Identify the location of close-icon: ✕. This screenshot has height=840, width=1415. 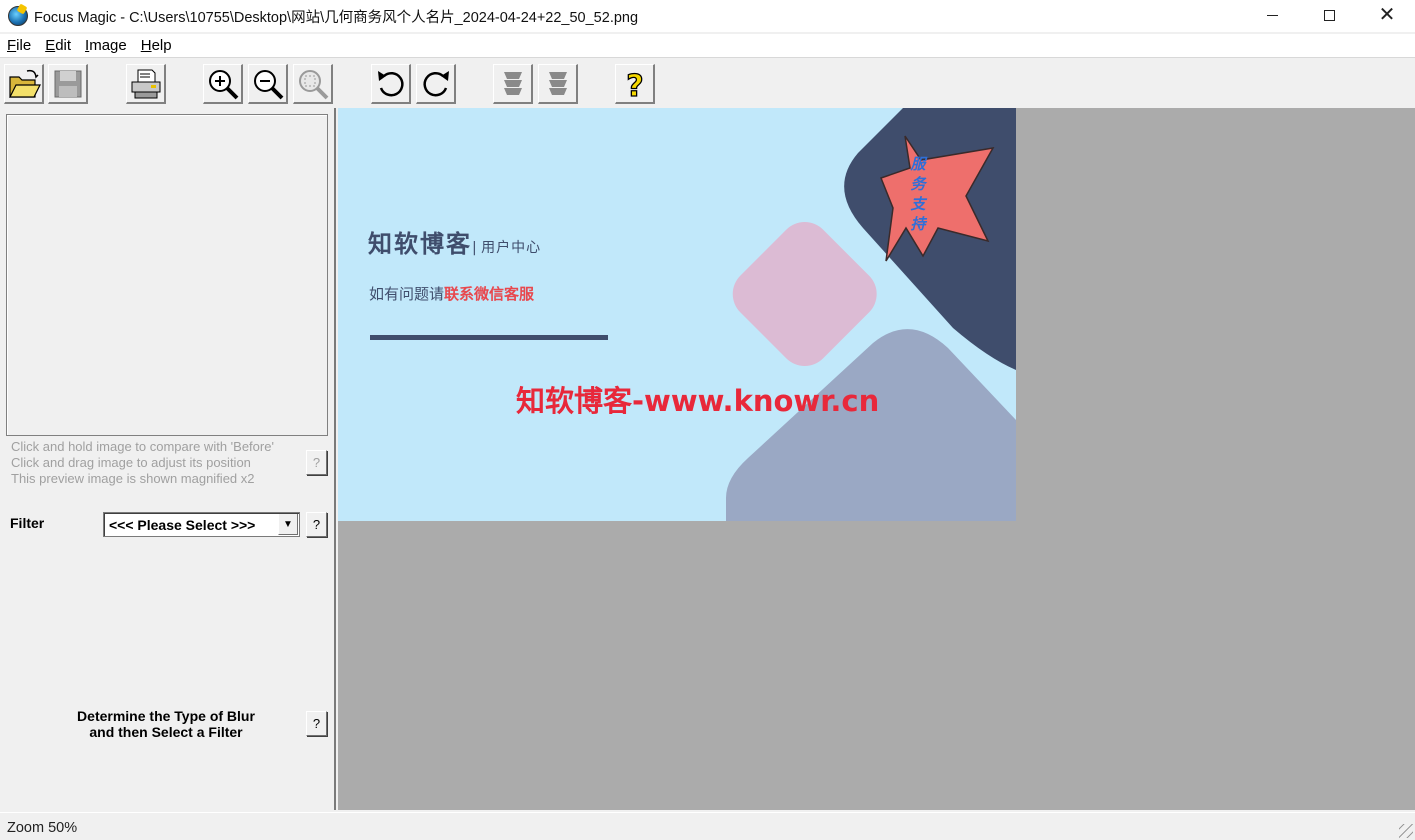
(1387, 15).